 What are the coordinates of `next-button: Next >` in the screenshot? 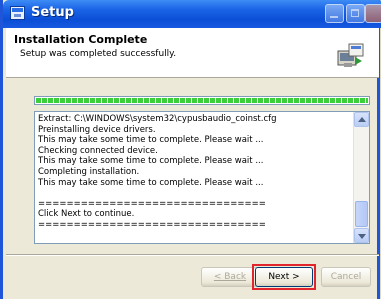 It's located at (284, 277).